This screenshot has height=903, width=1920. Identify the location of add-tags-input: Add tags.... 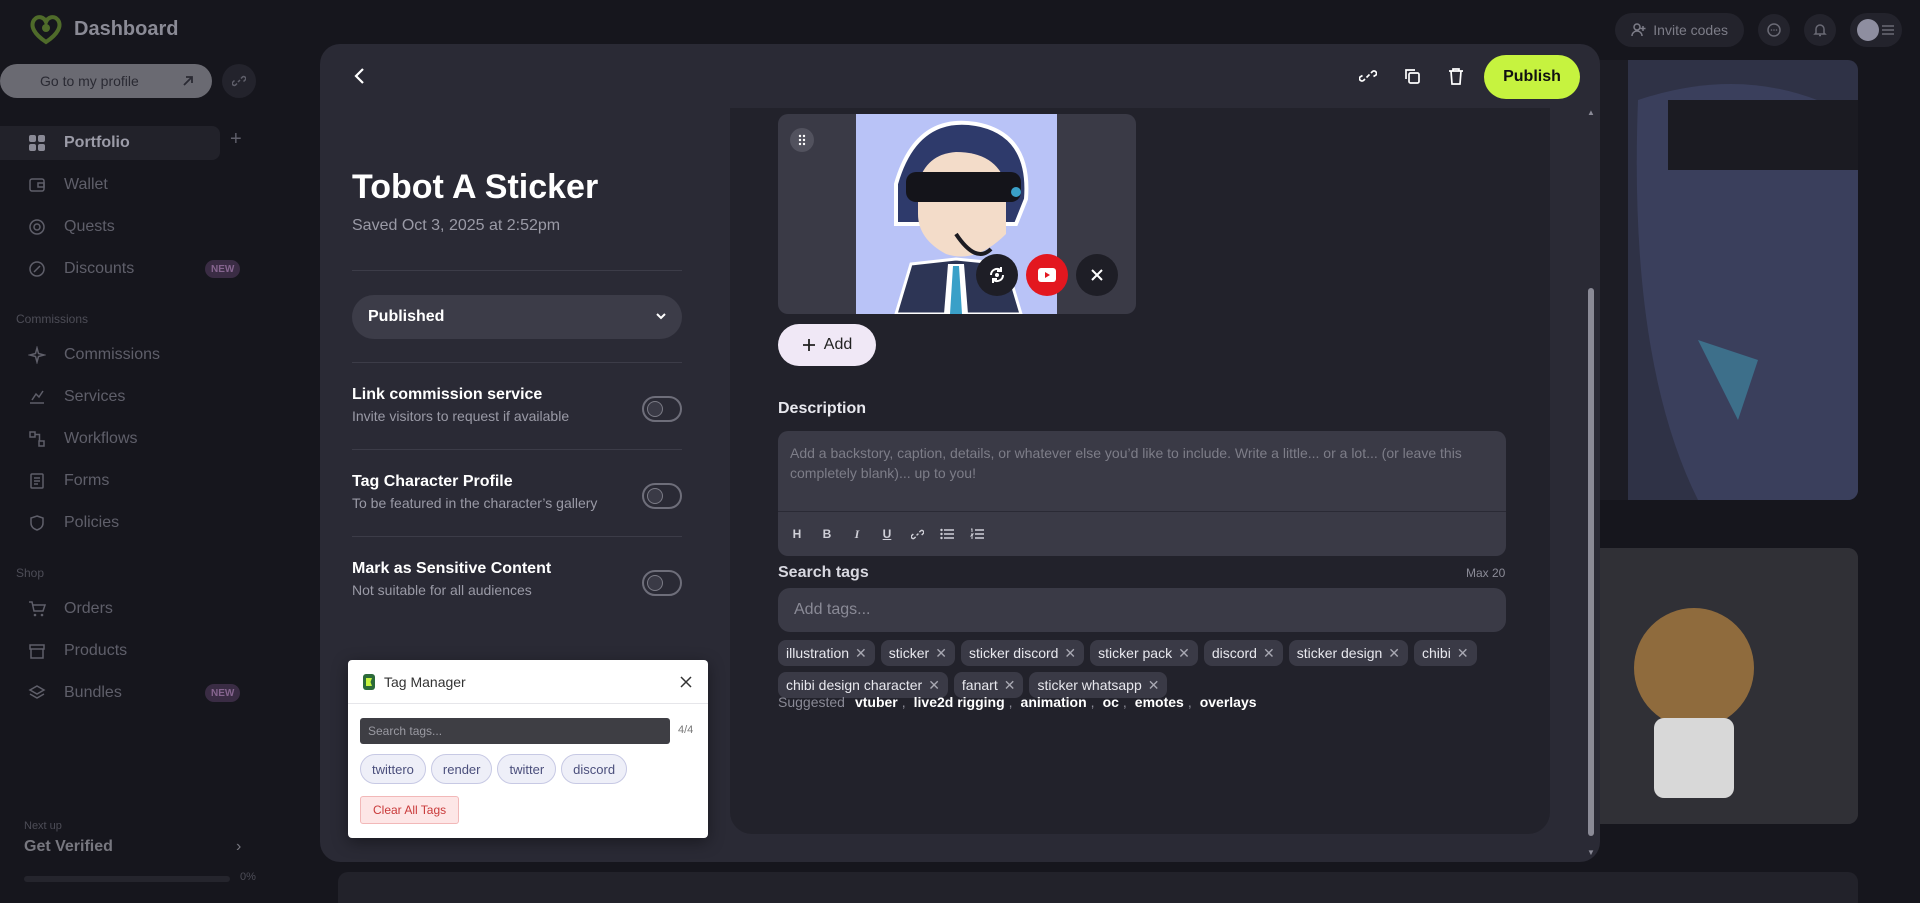
(1142, 610).